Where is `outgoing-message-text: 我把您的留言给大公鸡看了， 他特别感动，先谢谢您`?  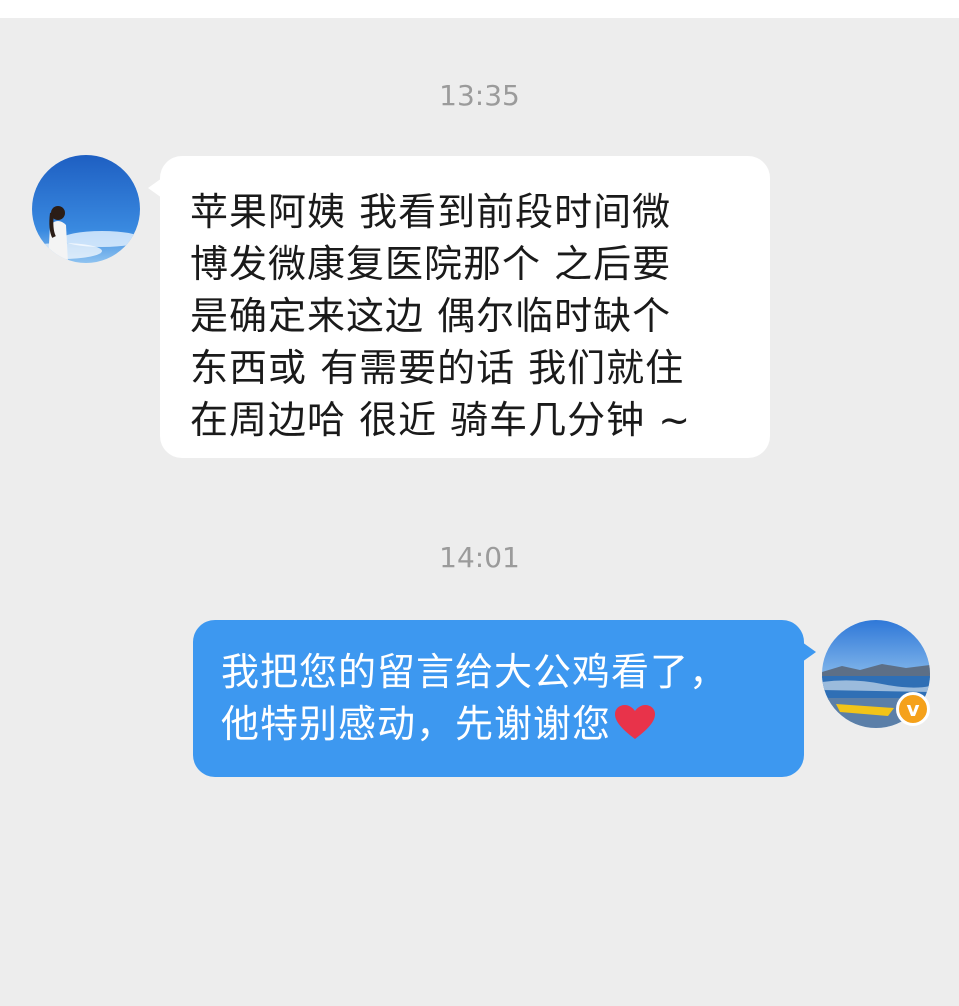
outgoing-message-text: 我把您的留言给大公鸡看了， 他特别感动，先谢谢您 is located at coordinates (502, 700).